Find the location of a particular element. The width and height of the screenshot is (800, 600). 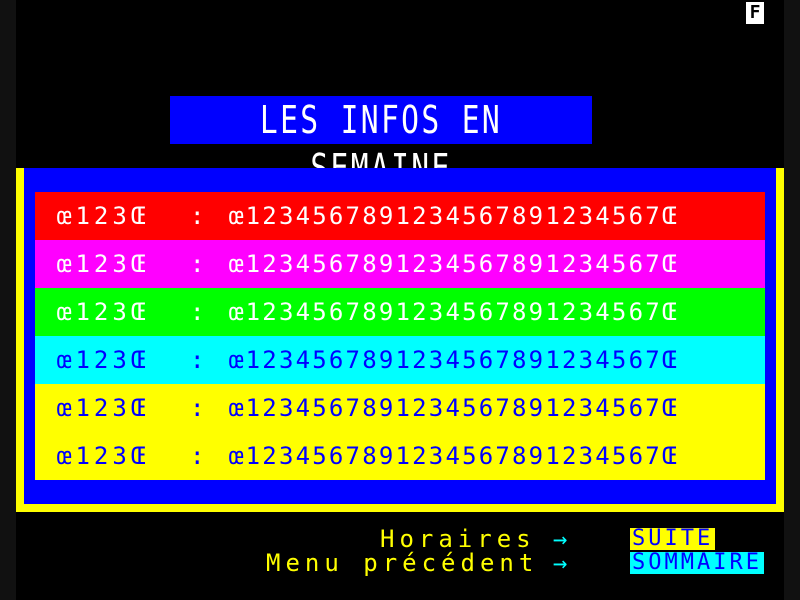

suite-key-button: SUITE is located at coordinates (673, 539).